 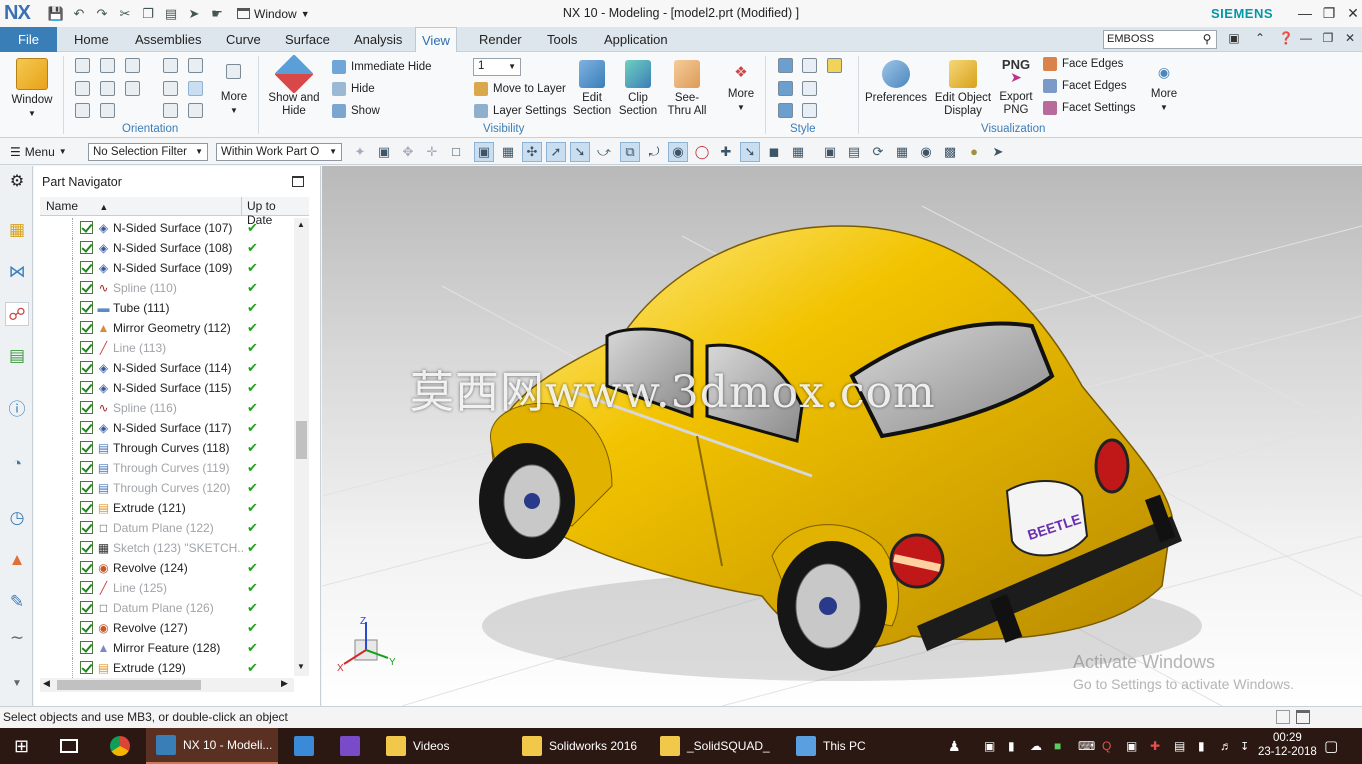 I want to click on window-button: Window ▼, so click(x=32, y=89).